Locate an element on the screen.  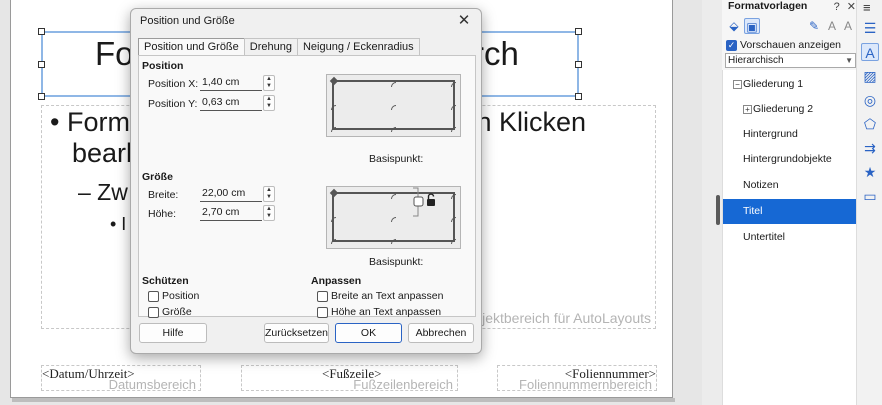
checkbox-checked-icon: ✓ is located at coordinates (731, 45).